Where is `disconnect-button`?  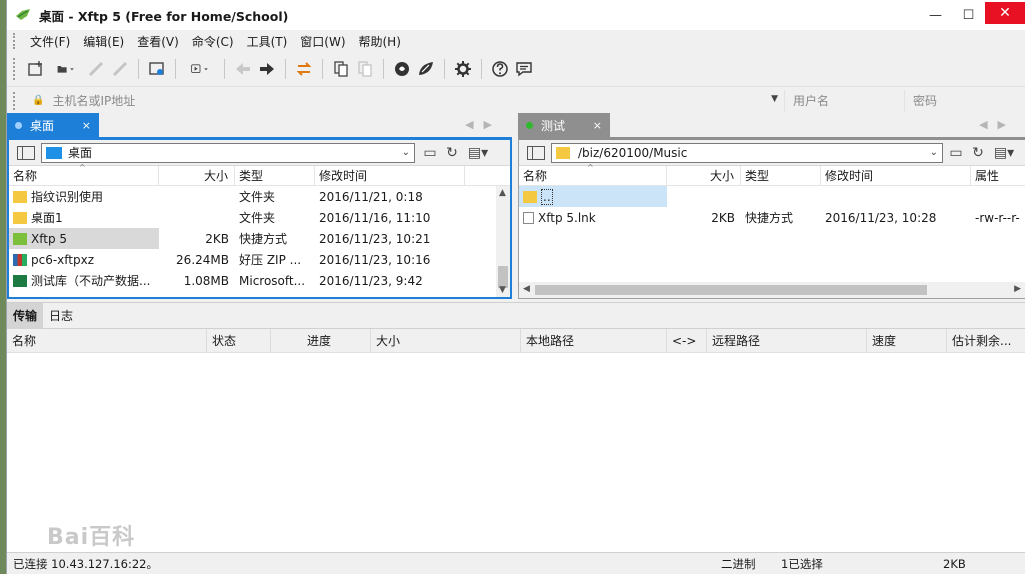 disconnect-button is located at coordinates (96, 69).